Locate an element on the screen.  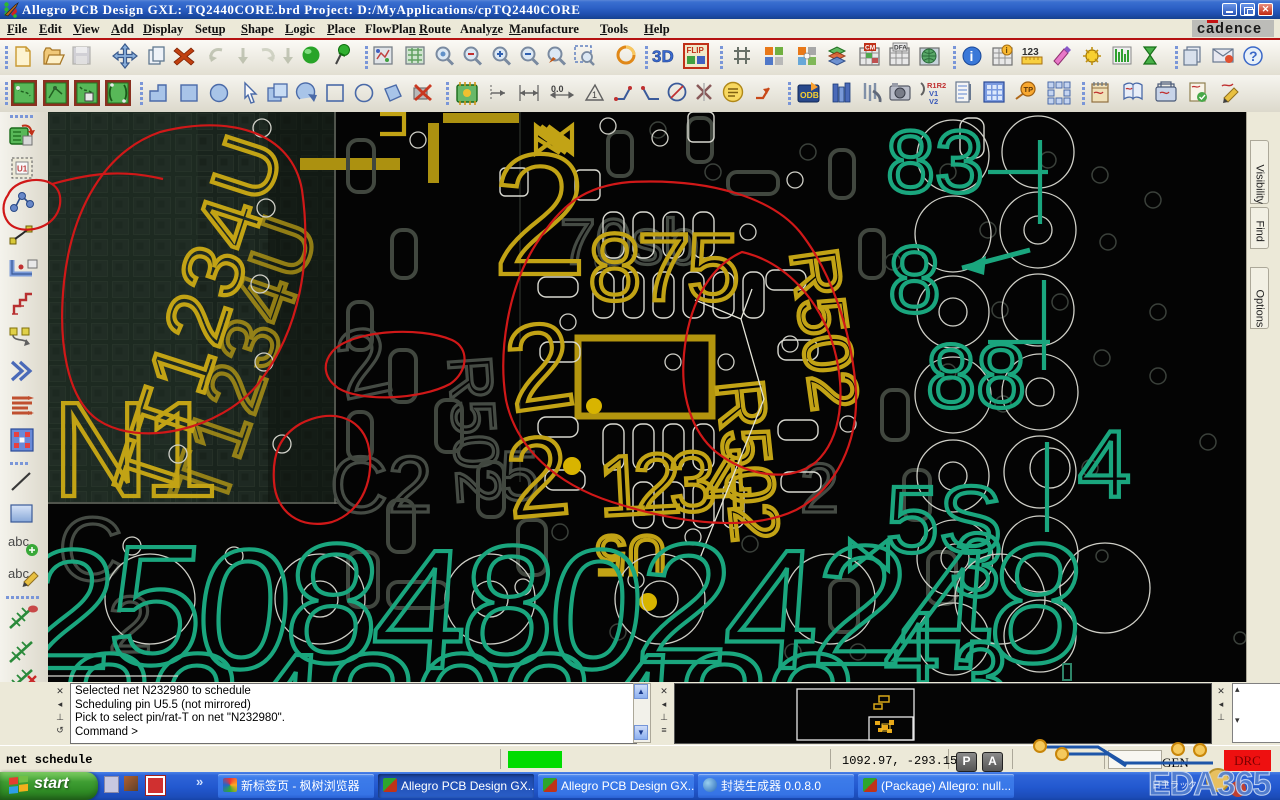
svg-text: 3D is located at coordinates (663, 56).